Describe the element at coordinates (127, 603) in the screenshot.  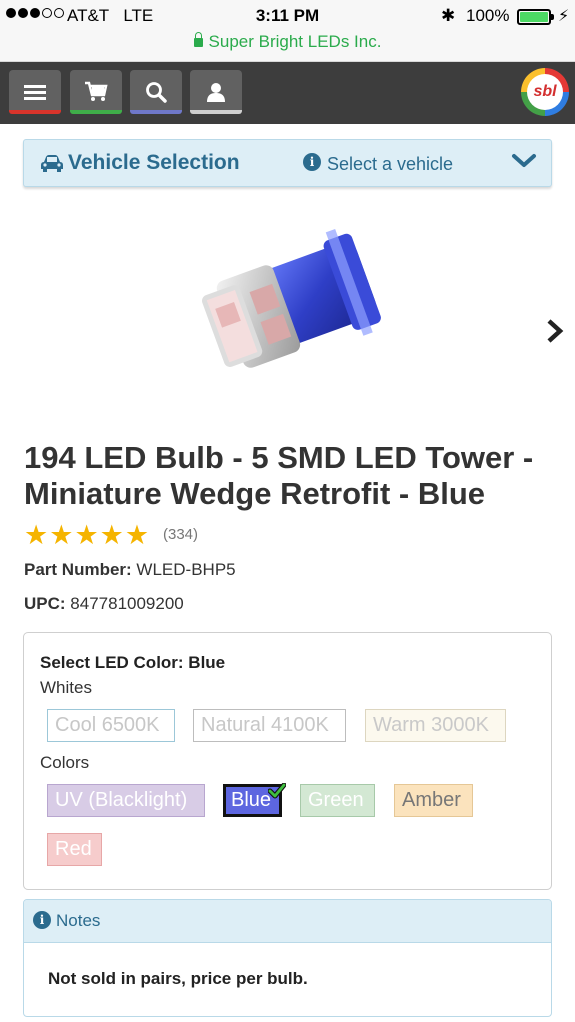
I see `upc-value: 847781009200` at that location.